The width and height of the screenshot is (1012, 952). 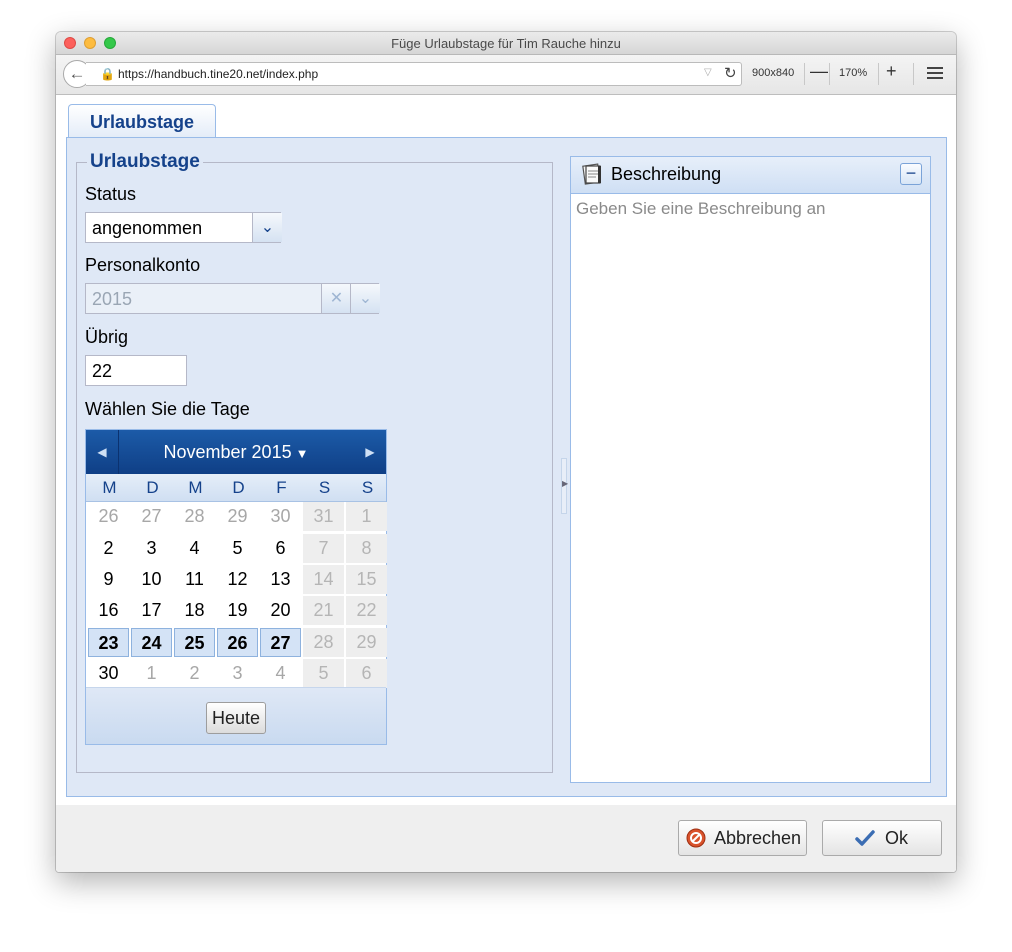 What do you see at coordinates (696, 838) in the screenshot?
I see `cancel-icon` at bounding box center [696, 838].